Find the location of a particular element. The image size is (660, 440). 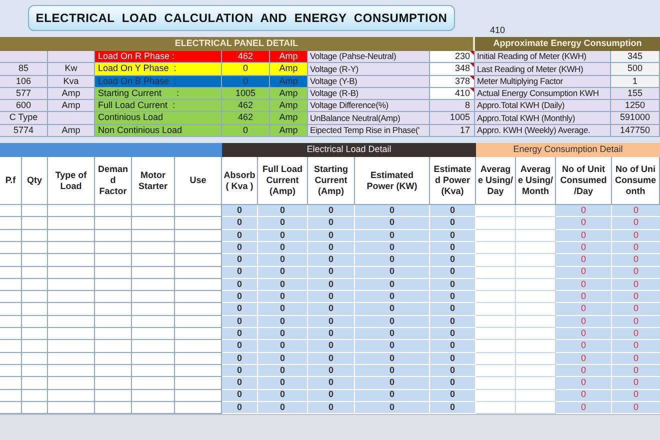

column-header: Deman d Factor is located at coordinates (113, 181).